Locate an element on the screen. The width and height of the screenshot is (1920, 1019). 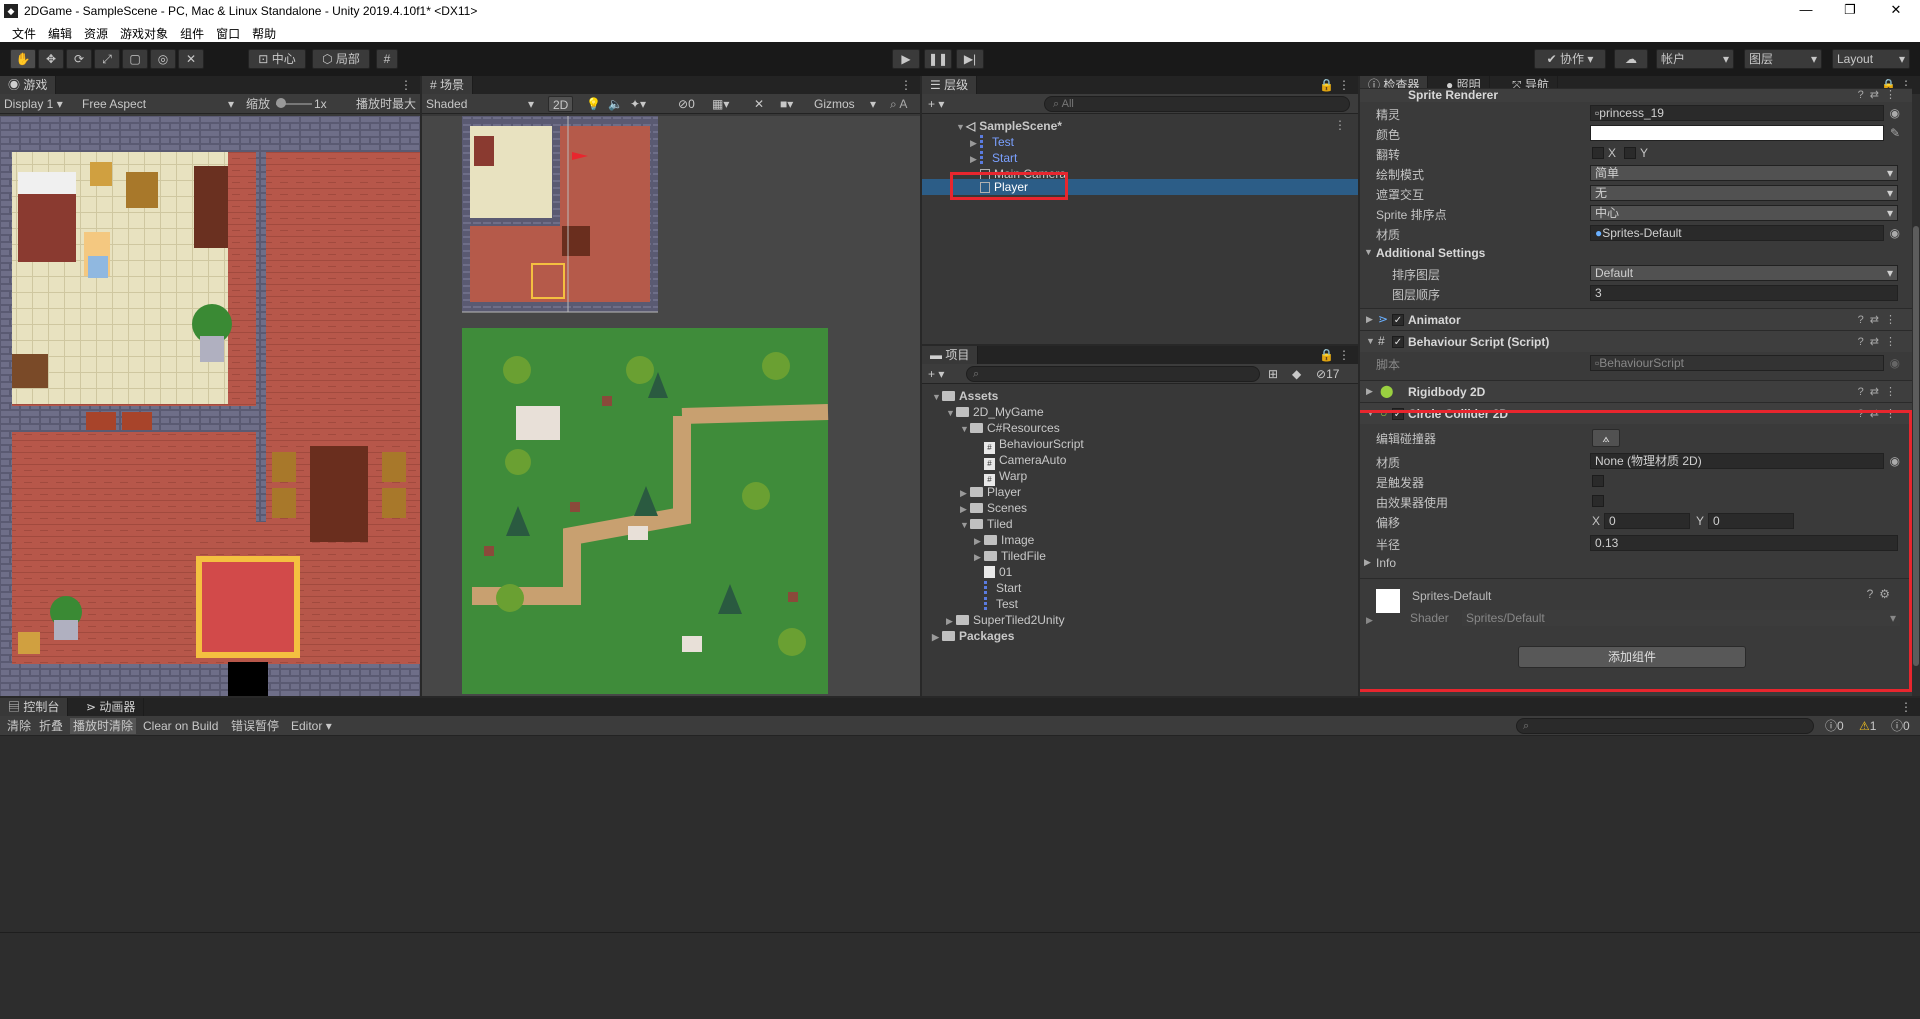
move-tool-icon: ✥ is located at coordinates (51, 59).